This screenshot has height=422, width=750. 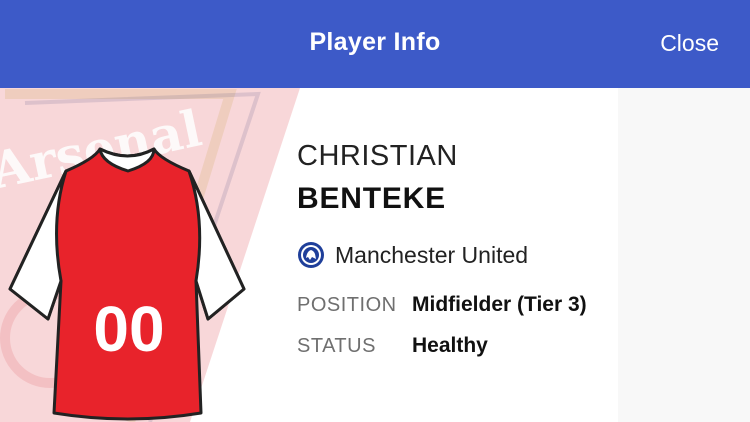 I want to click on club-name: Manchester United, so click(x=432, y=255).